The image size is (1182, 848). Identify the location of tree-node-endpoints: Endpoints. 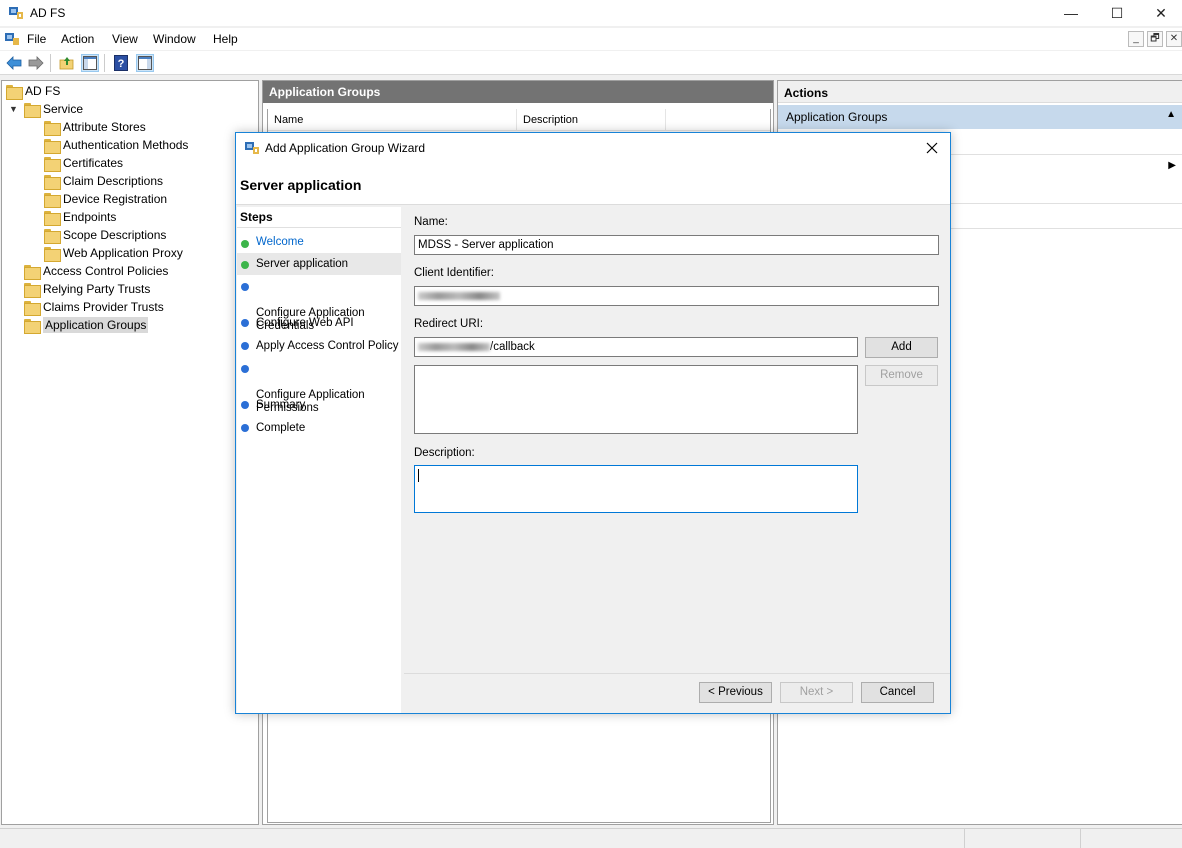
(80, 217).